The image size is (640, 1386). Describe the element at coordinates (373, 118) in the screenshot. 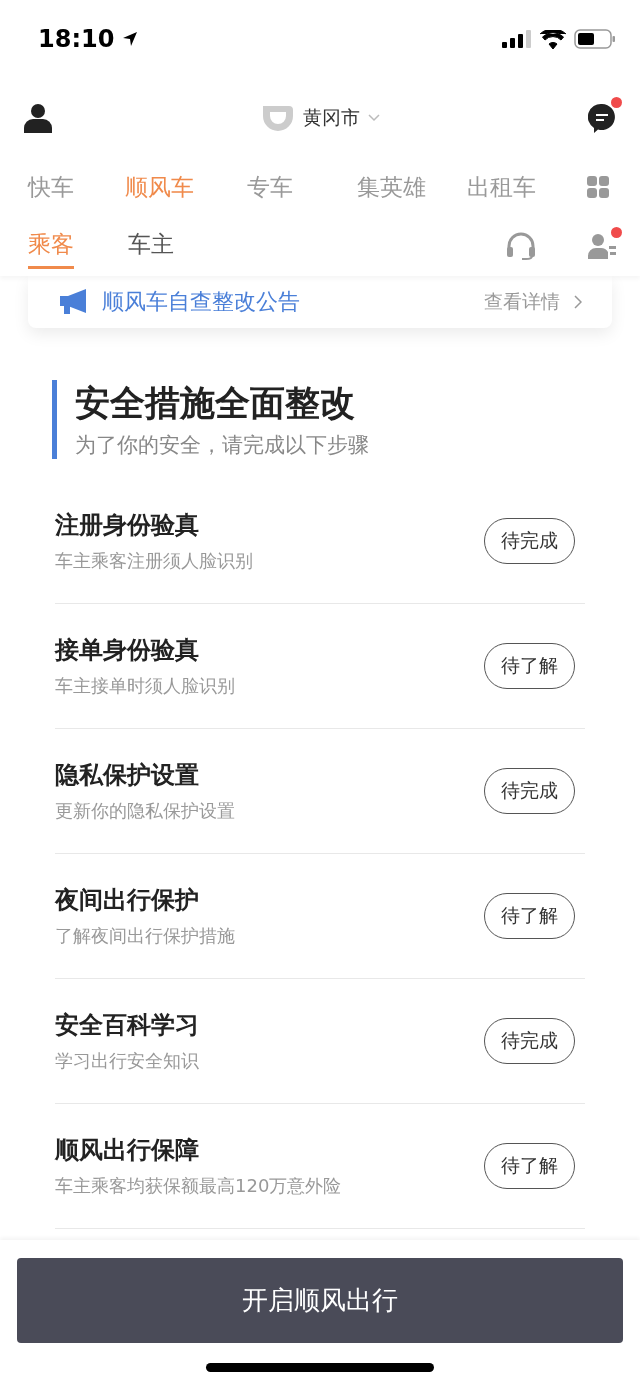

I see `chevron-down-icon` at that location.